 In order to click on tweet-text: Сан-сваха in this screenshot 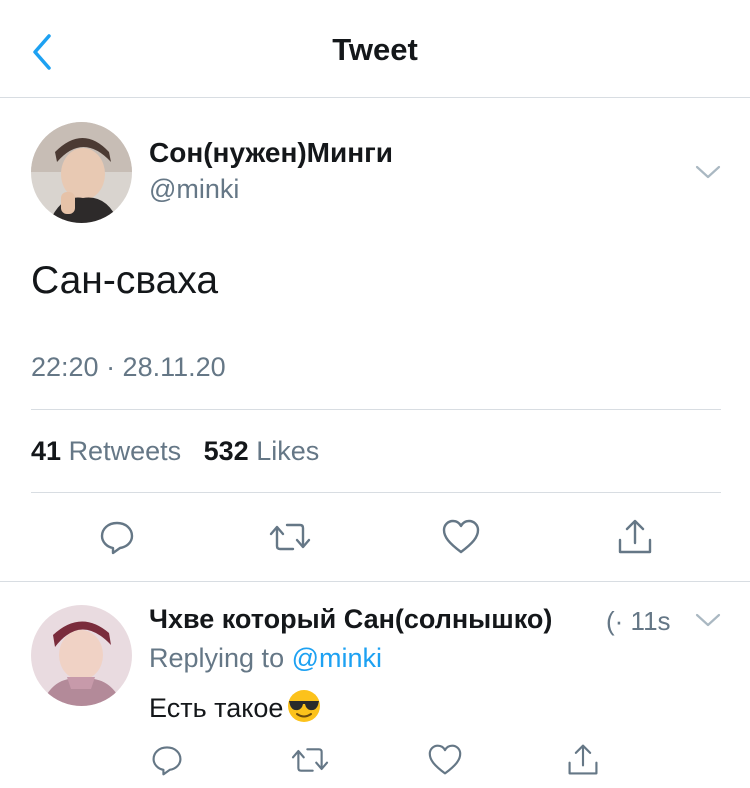, I will do `click(125, 280)`.